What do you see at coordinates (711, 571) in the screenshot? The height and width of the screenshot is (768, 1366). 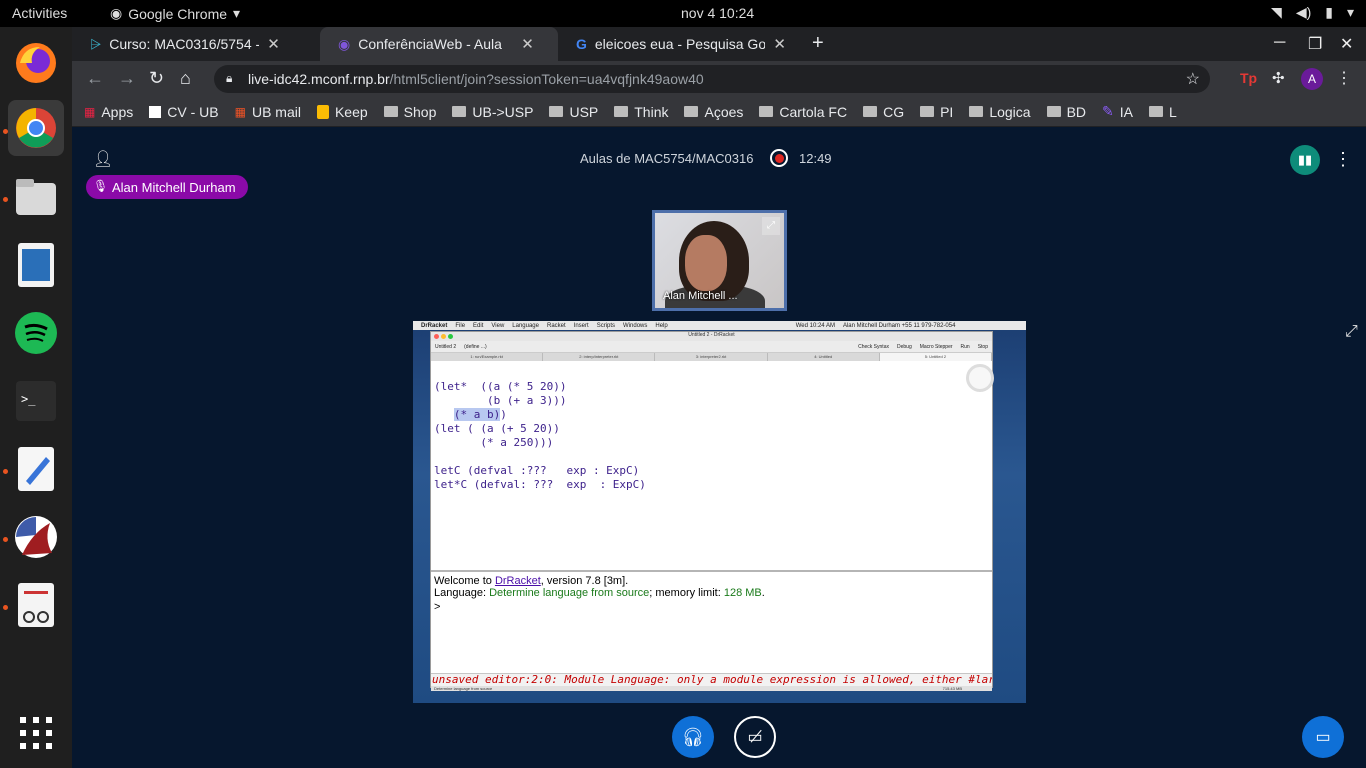 I see `pane-splitter` at bounding box center [711, 571].